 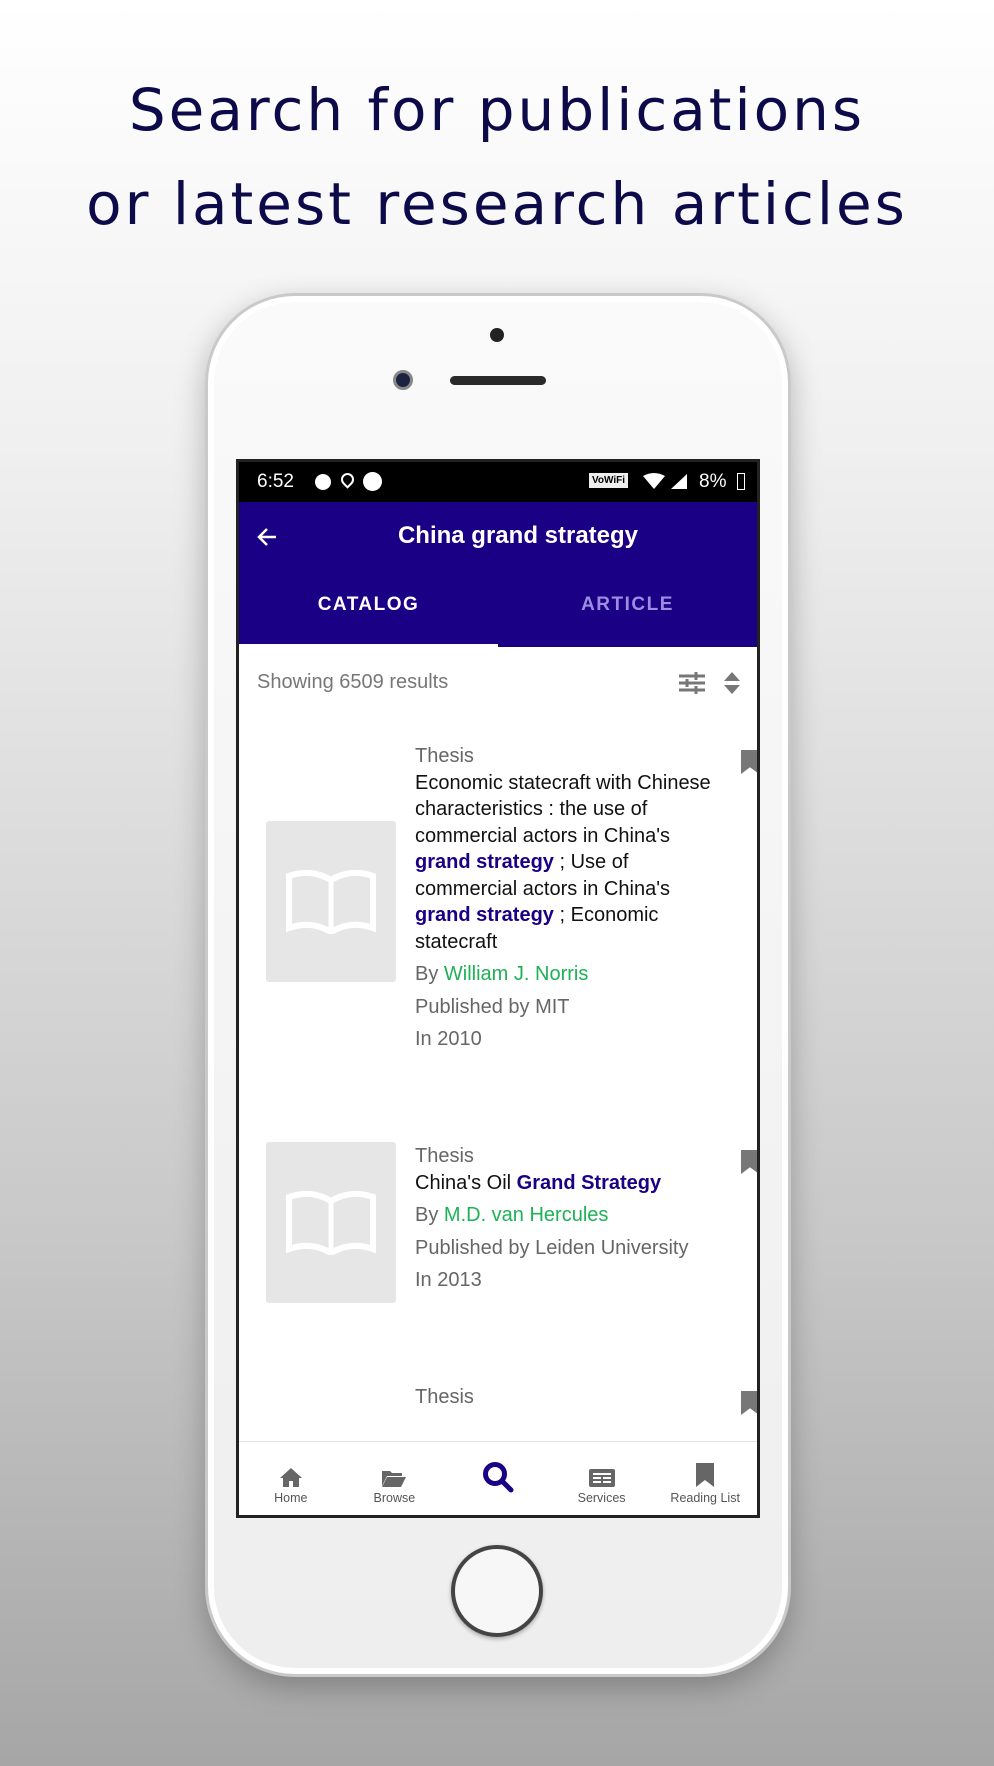 I want to click on list-item: Thesis, so click(x=570, y=1397).